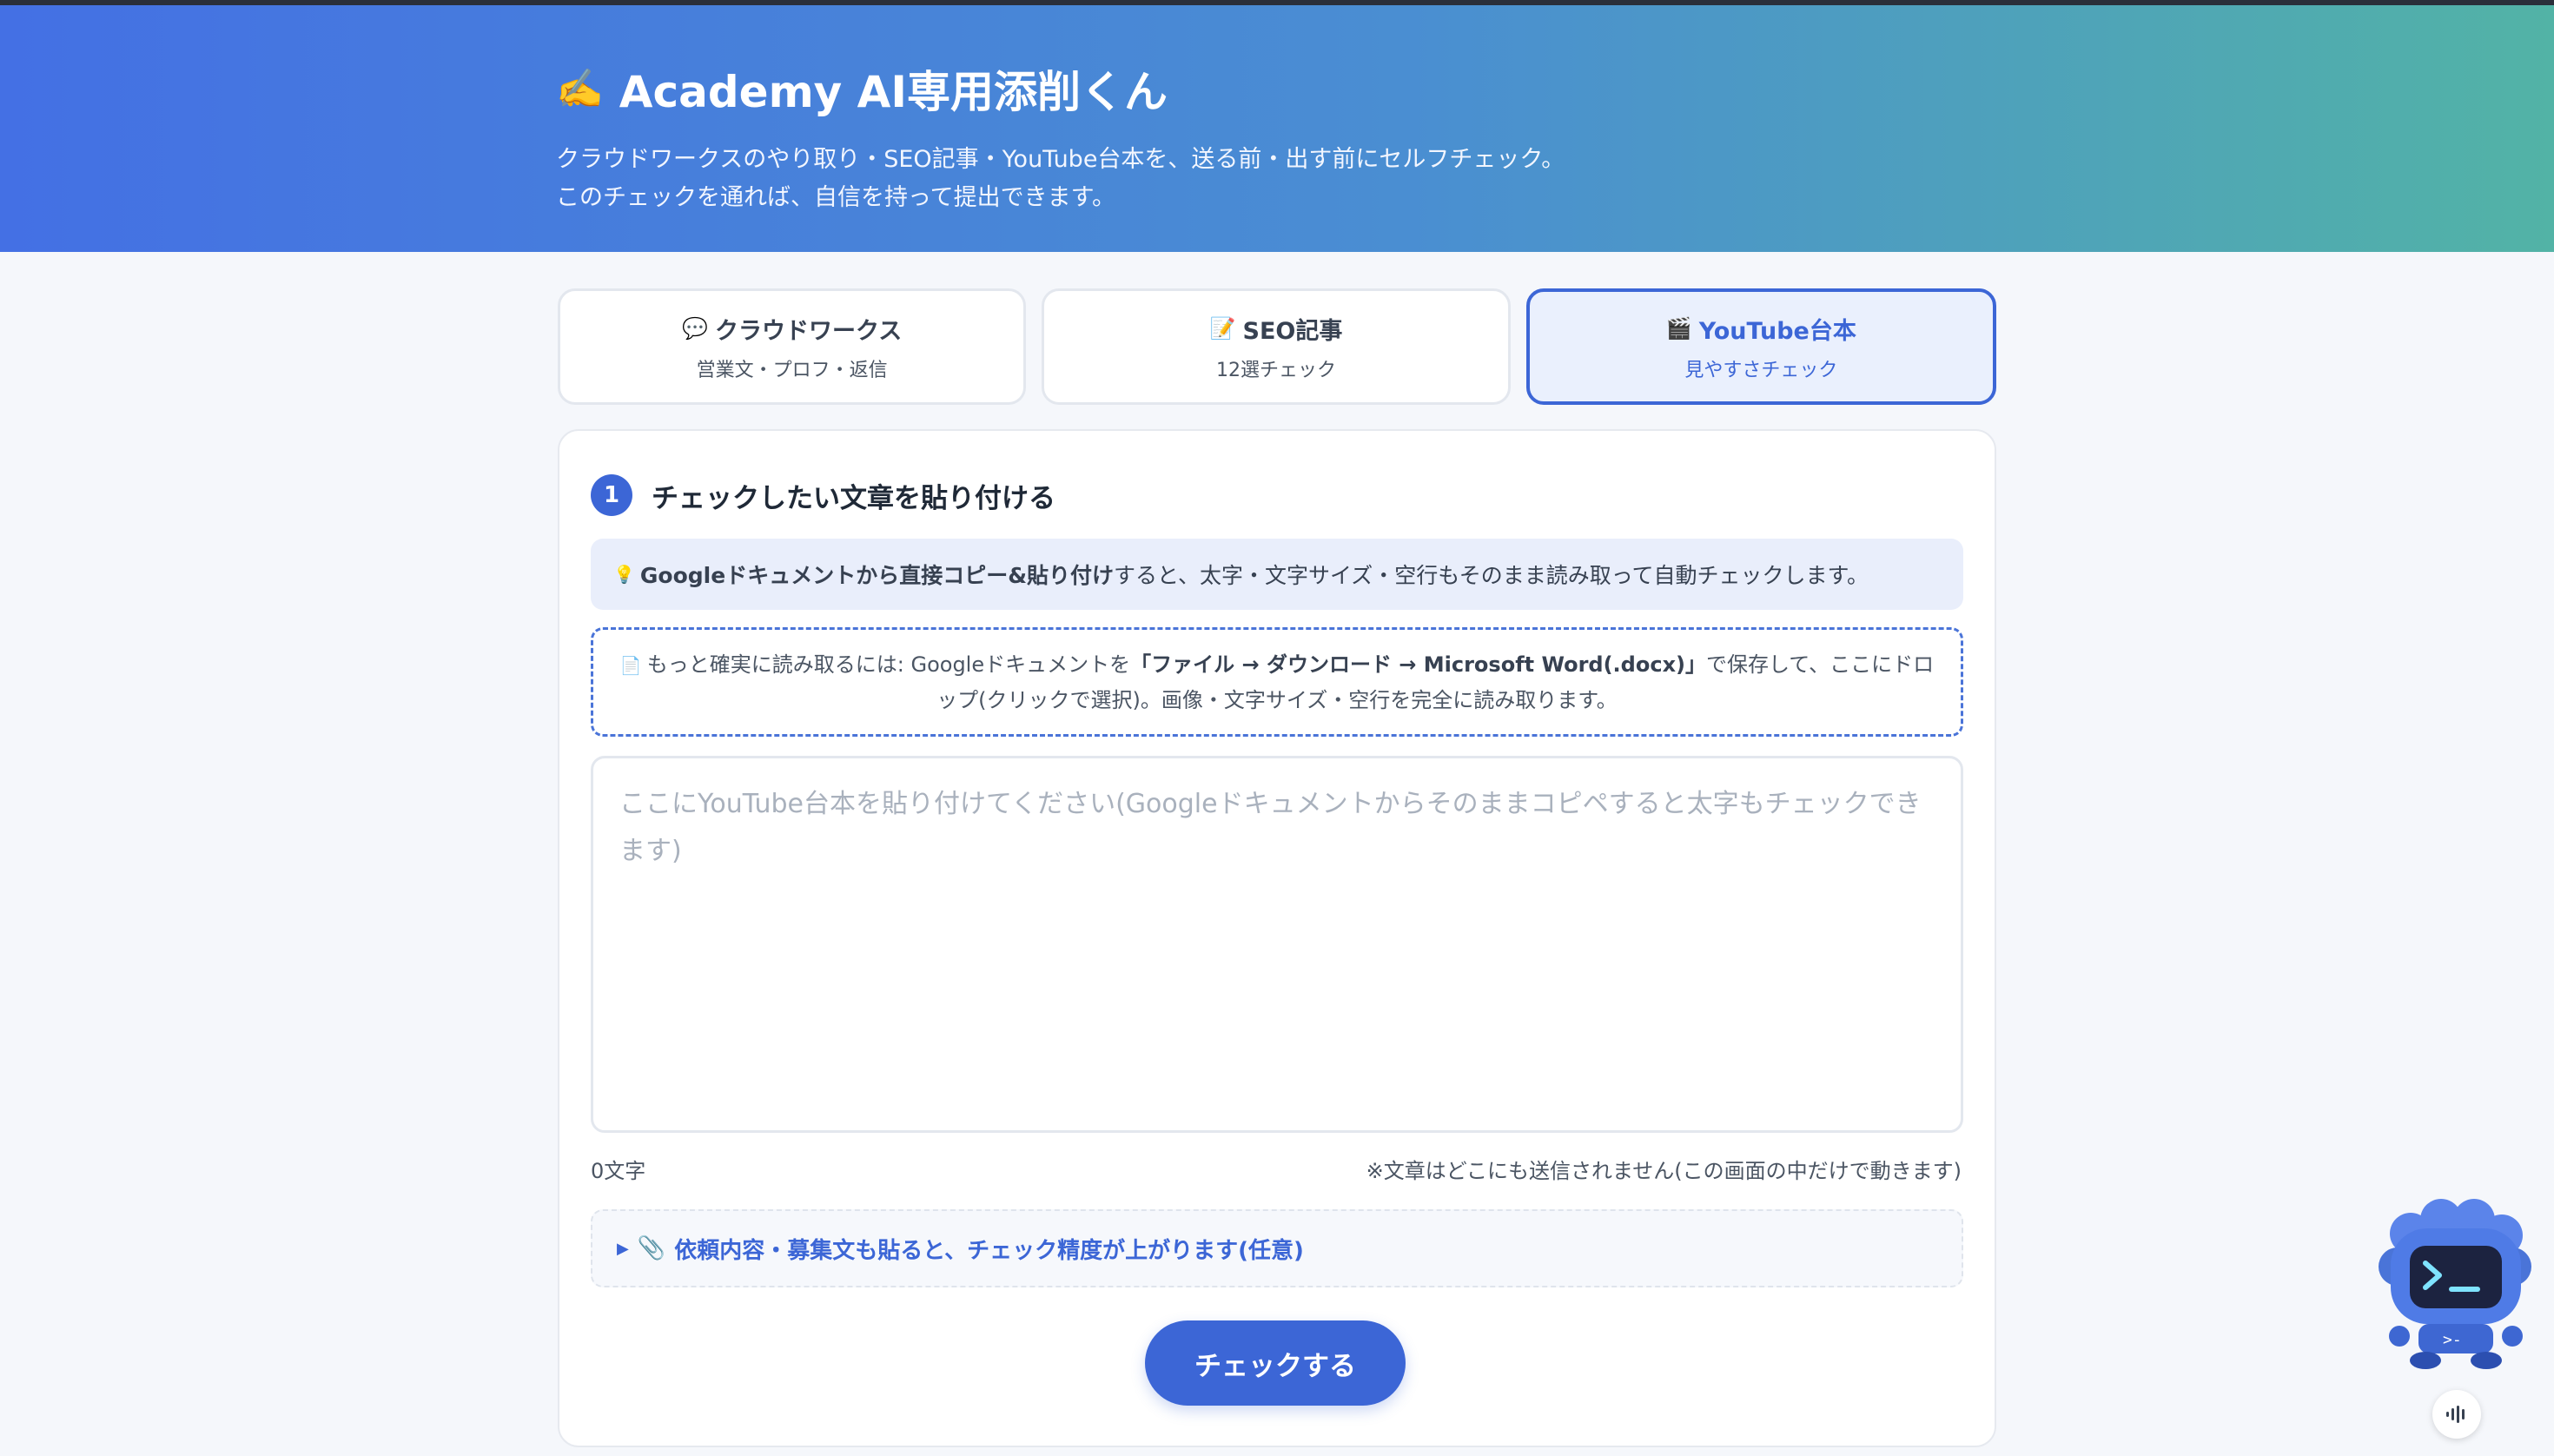  Describe the element at coordinates (623, 1248) in the screenshot. I see `disclosure-triangle-icon: ▶` at that location.